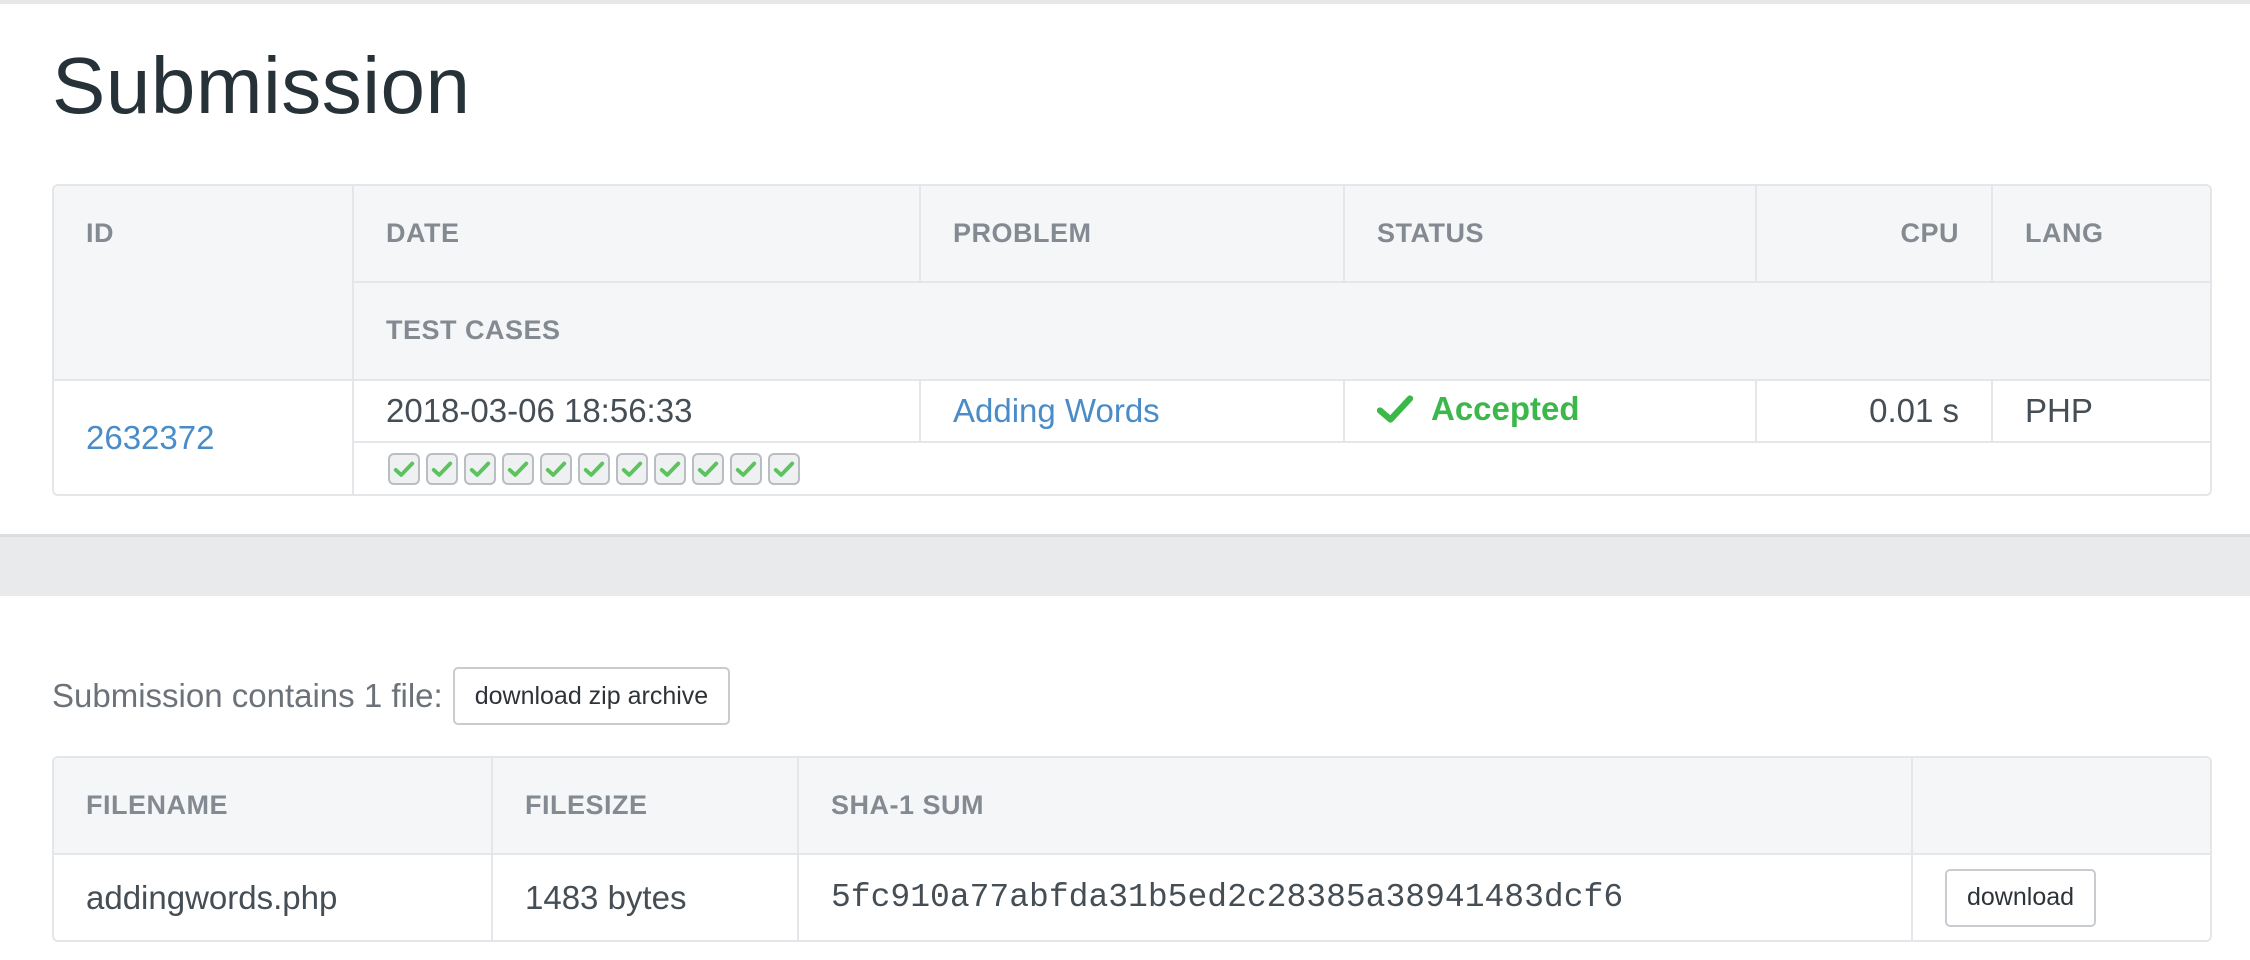 The width and height of the screenshot is (2250, 960). I want to click on problem-cell: Adding Words, so click(1132, 411).